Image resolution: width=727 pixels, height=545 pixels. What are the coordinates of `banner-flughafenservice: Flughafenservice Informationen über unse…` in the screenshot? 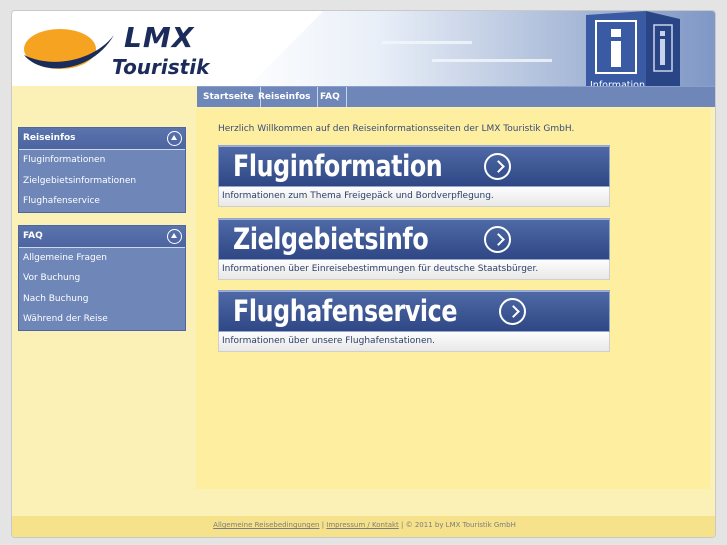 It's located at (414, 321).